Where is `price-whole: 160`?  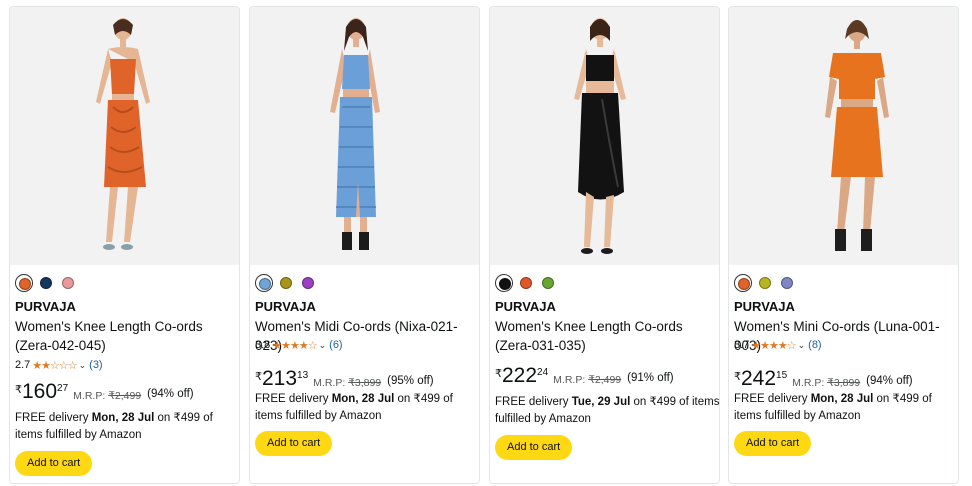 price-whole: 160 is located at coordinates (40, 391).